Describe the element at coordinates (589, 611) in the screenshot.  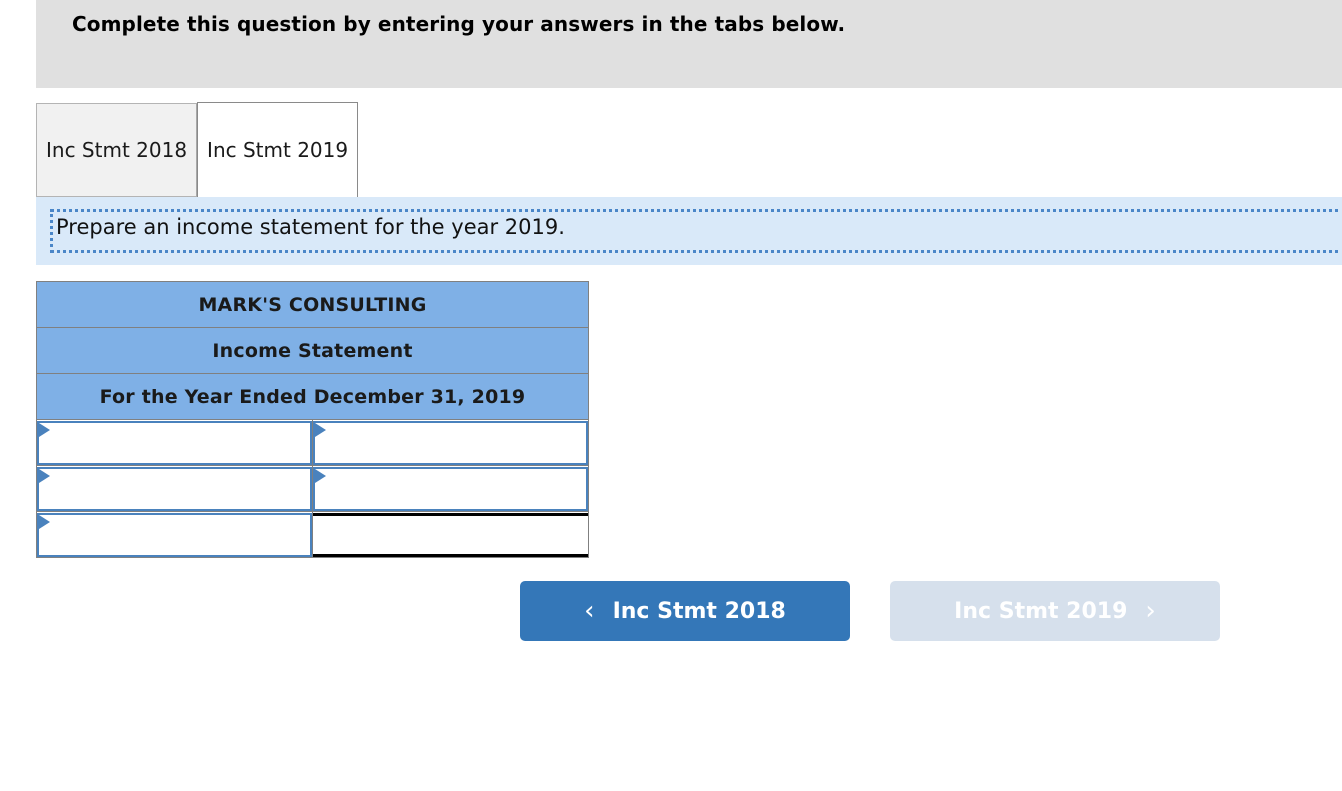
I see `chevron-left-icon: ‹` at that location.